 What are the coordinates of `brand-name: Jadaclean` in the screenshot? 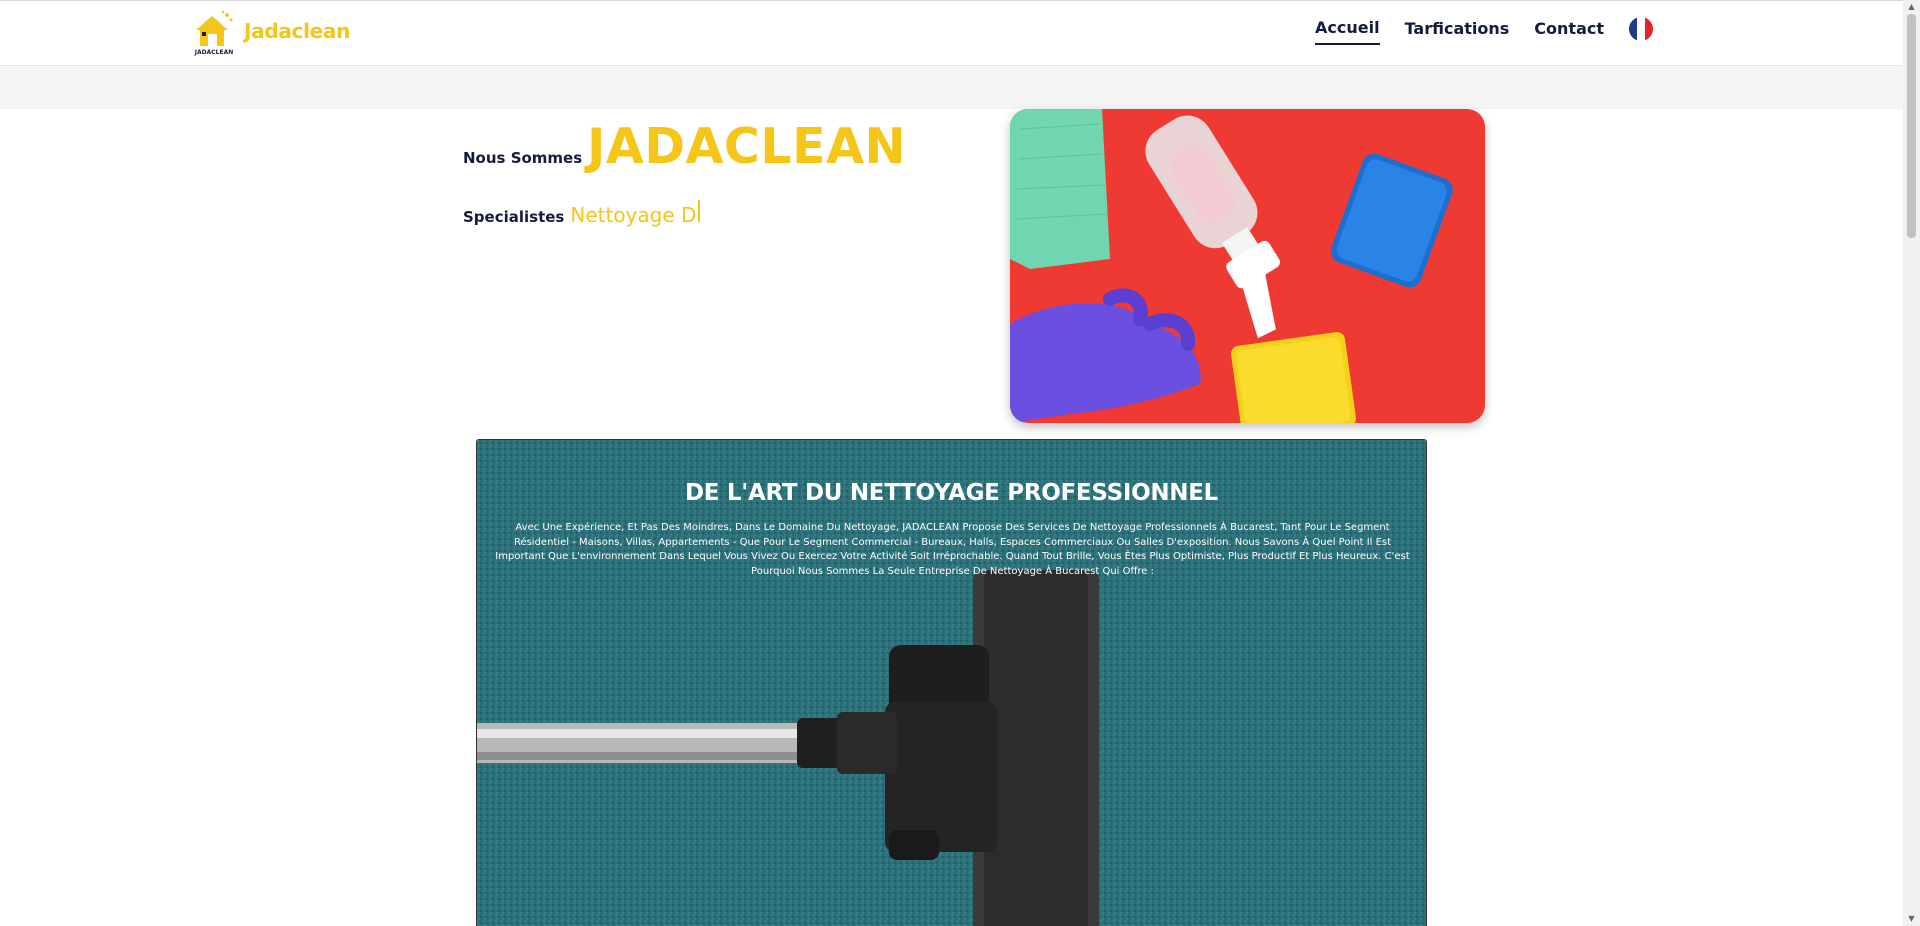 It's located at (297, 31).